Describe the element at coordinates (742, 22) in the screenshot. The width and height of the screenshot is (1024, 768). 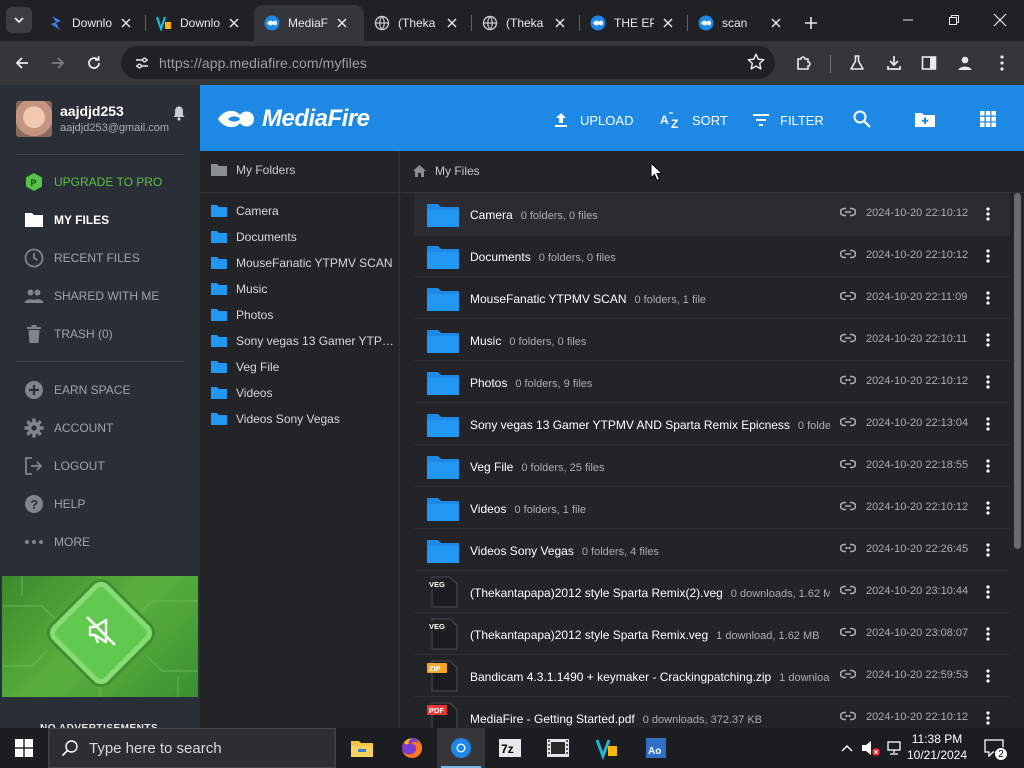
I see `browser-tab: scan` at that location.